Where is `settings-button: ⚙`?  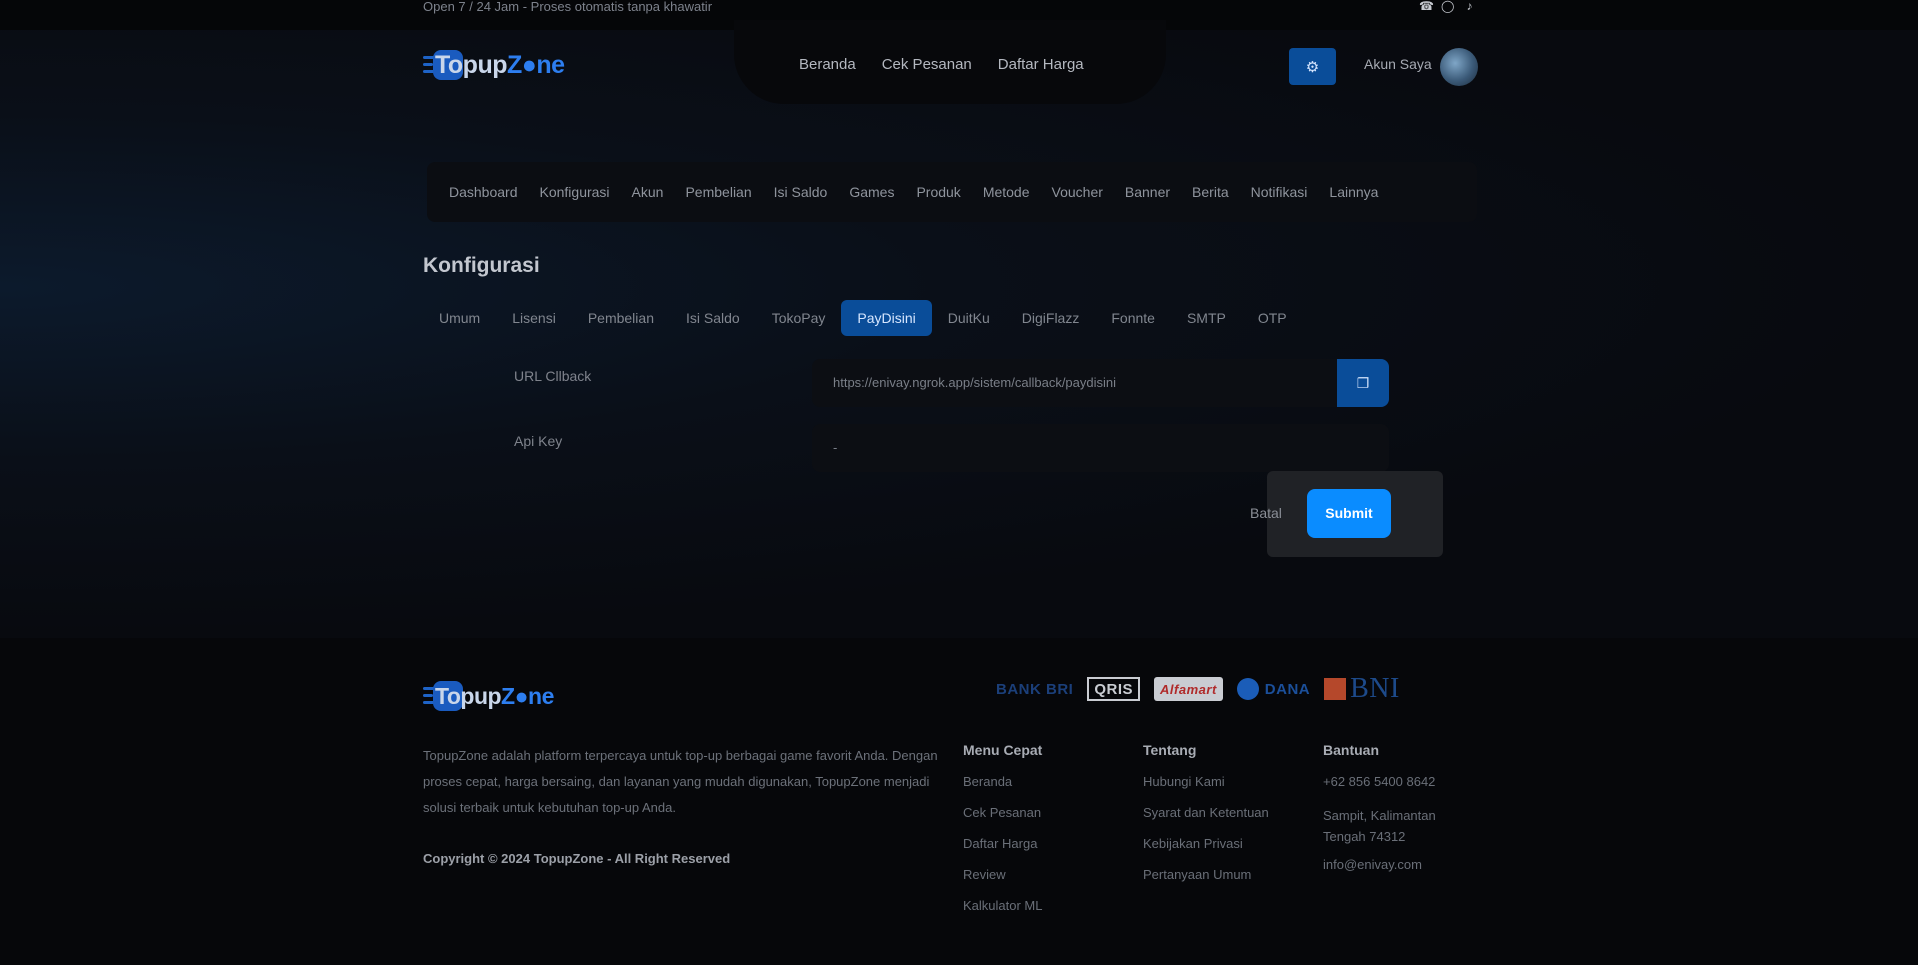 settings-button: ⚙ is located at coordinates (1312, 66).